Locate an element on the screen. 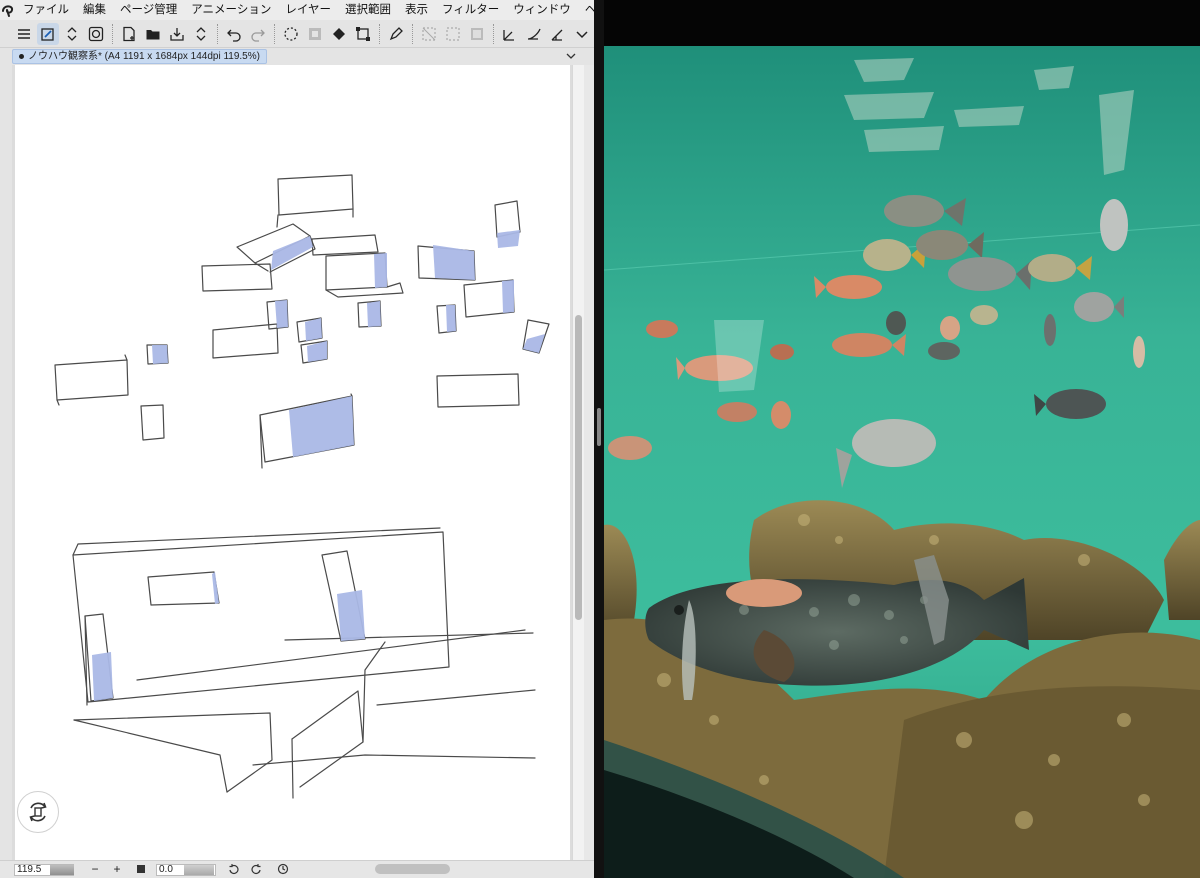 This screenshot has height=878, width=1200. status-bar: 119.5 − + 0.0 is located at coordinates (297, 869).